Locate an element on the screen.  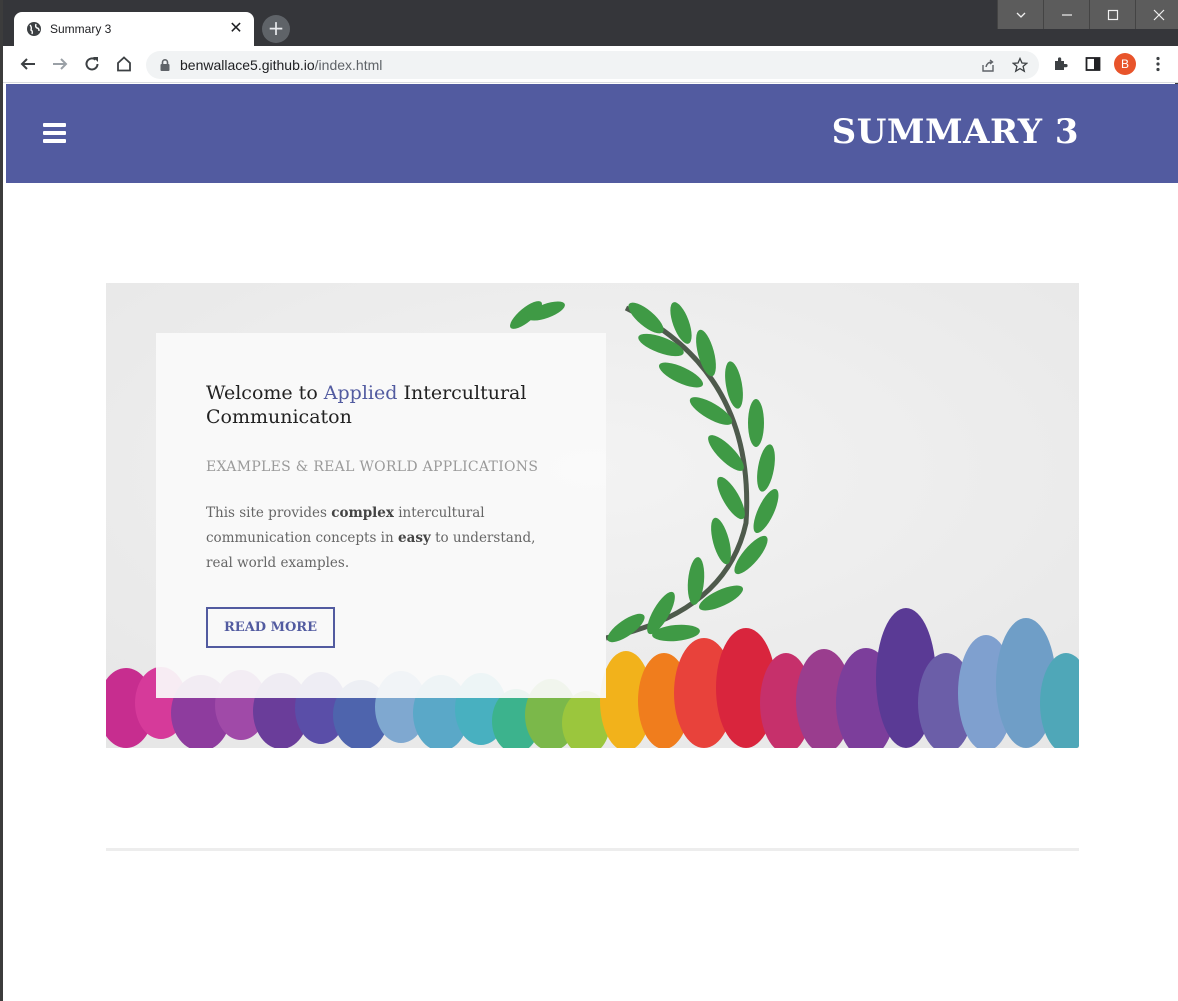
home-icon is located at coordinates (124, 64).